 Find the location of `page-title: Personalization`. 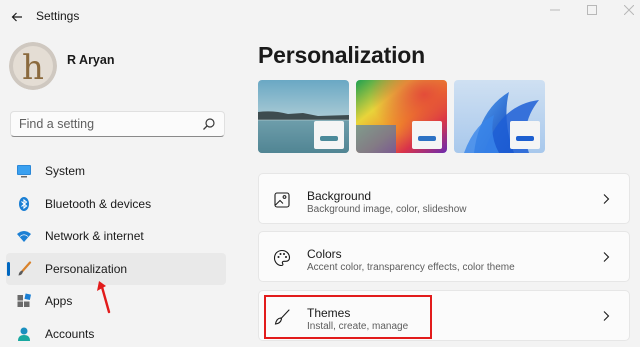

page-title: Personalization is located at coordinates (341, 55).